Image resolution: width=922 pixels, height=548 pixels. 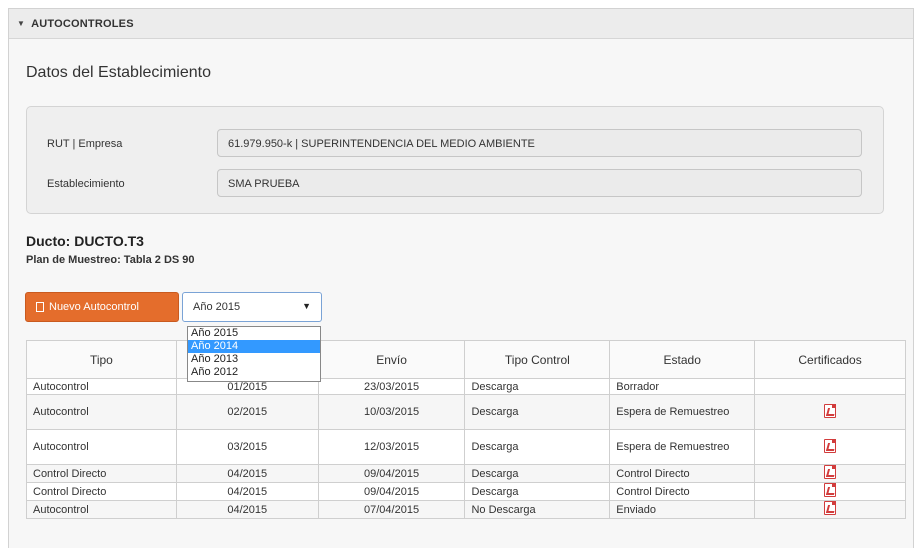 What do you see at coordinates (86, 184) in the screenshot?
I see `establecimiento-label: Establecimiento` at bounding box center [86, 184].